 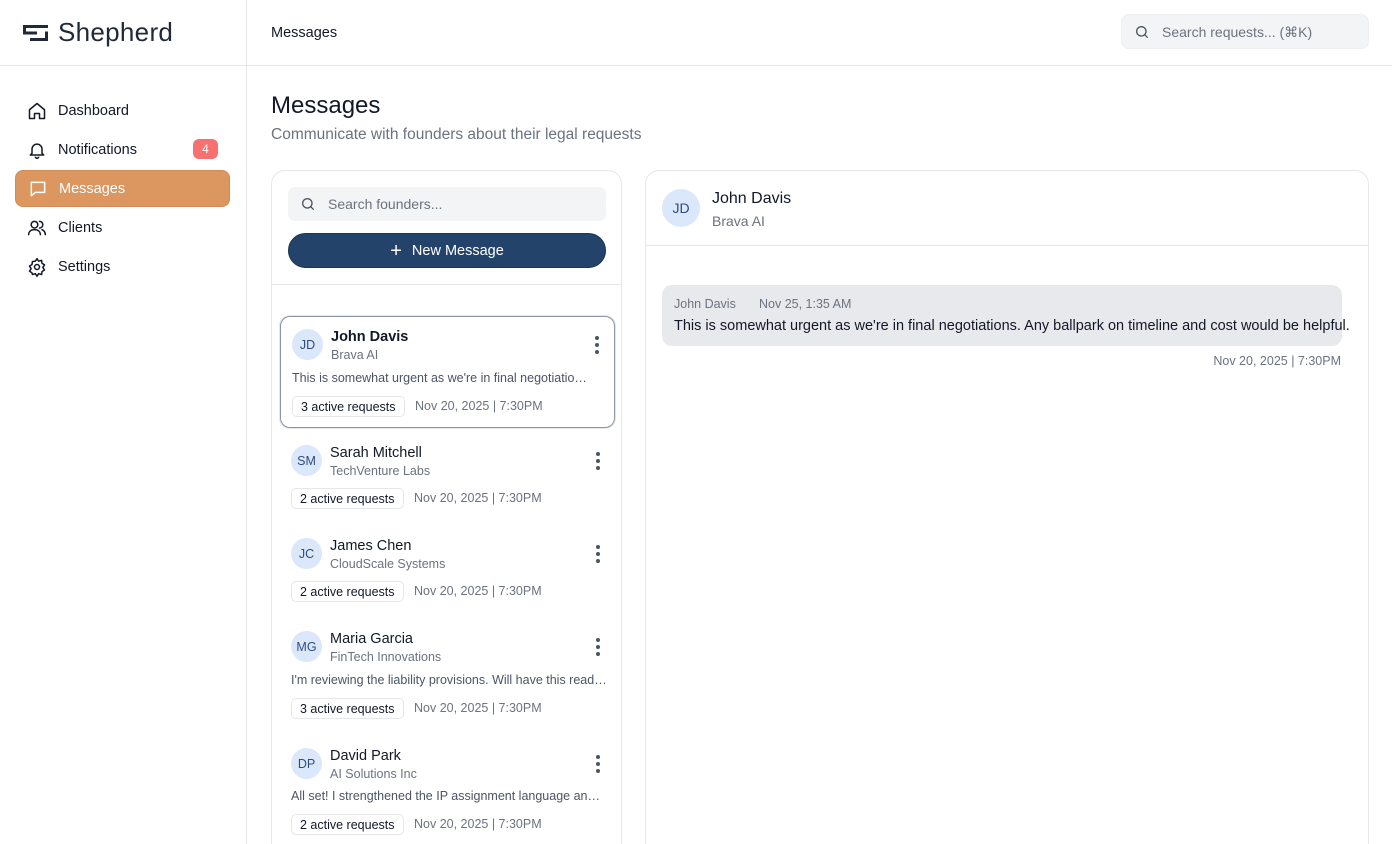 What do you see at coordinates (376, 453) in the screenshot?
I see `founder-name: Sarah Mitchell` at bounding box center [376, 453].